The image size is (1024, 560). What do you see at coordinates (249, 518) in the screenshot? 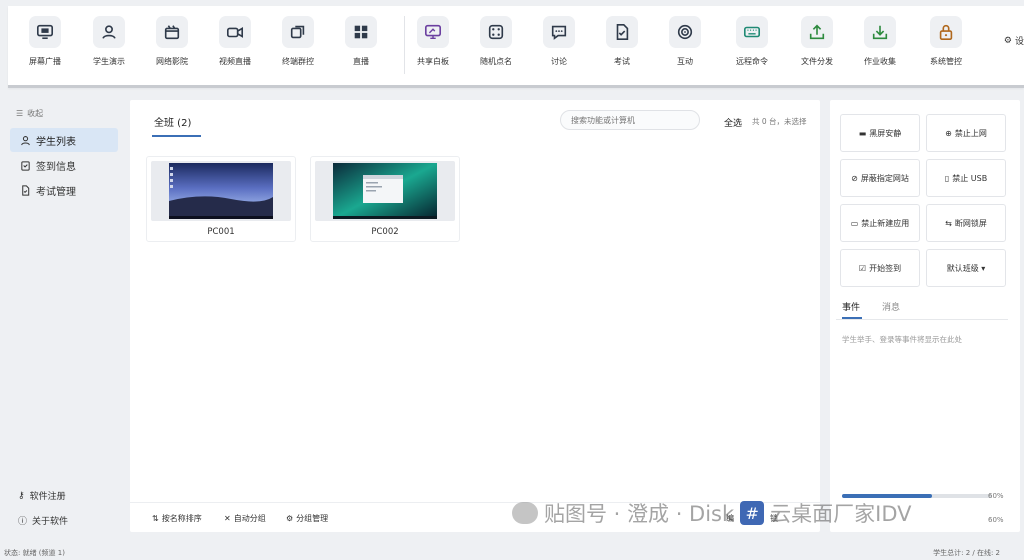
I see `auto-group-label: 自动分组` at bounding box center [249, 518].